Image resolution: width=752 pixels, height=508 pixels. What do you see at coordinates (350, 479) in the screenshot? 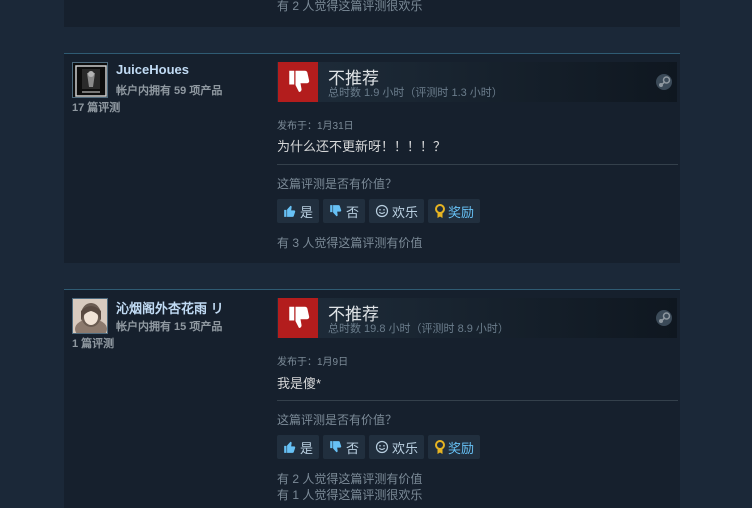
I see `helpful-count: 有 2 人觉得这篇评测有价值` at bounding box center [350, 479].